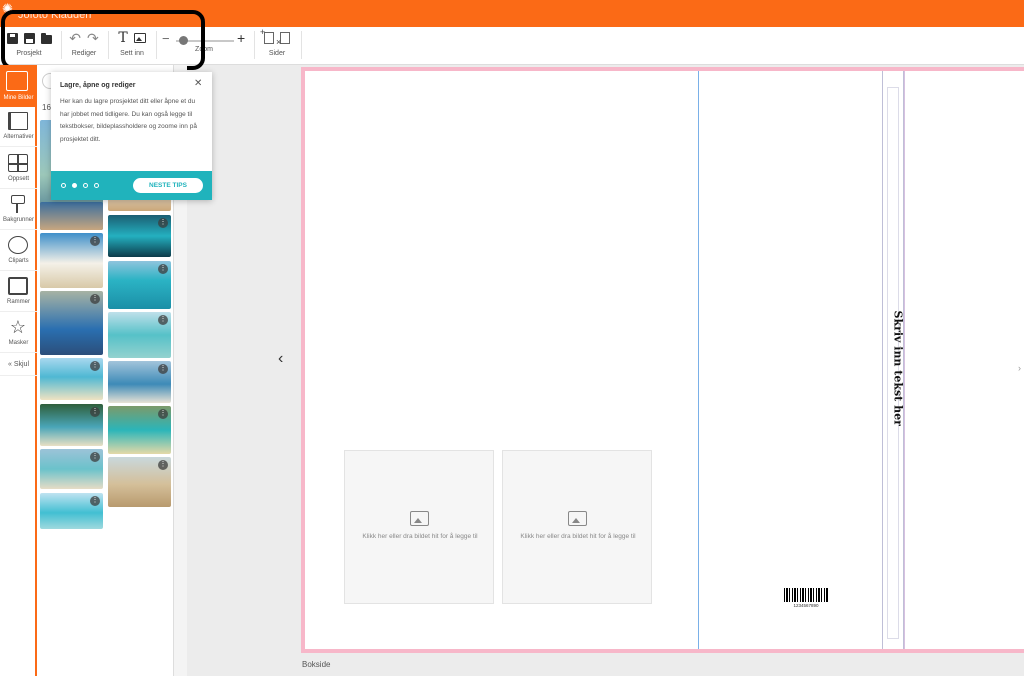 The image size is (1024, 676). Describe the element at coordinates (18, 121) in the screenshot. I see `book-icon` at that location.